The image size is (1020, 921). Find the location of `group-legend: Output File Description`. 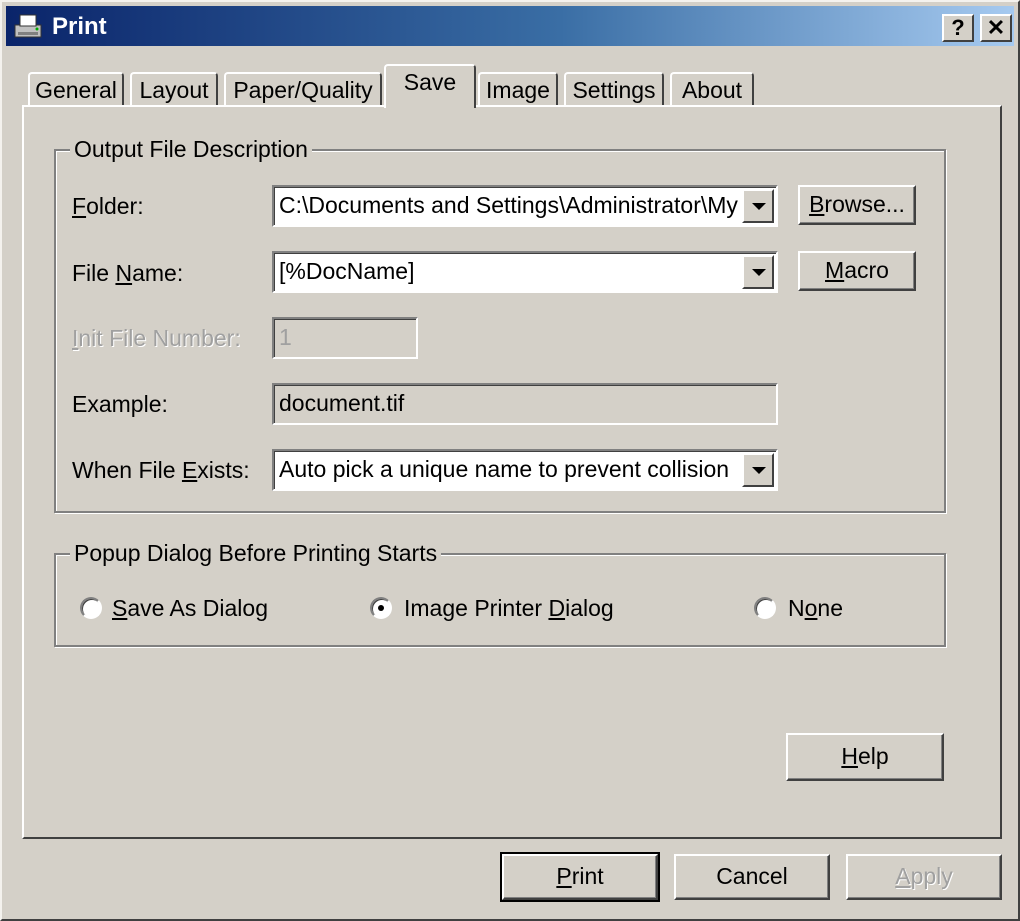

group-legend: Output File Description is located at coordinates (191, 149).